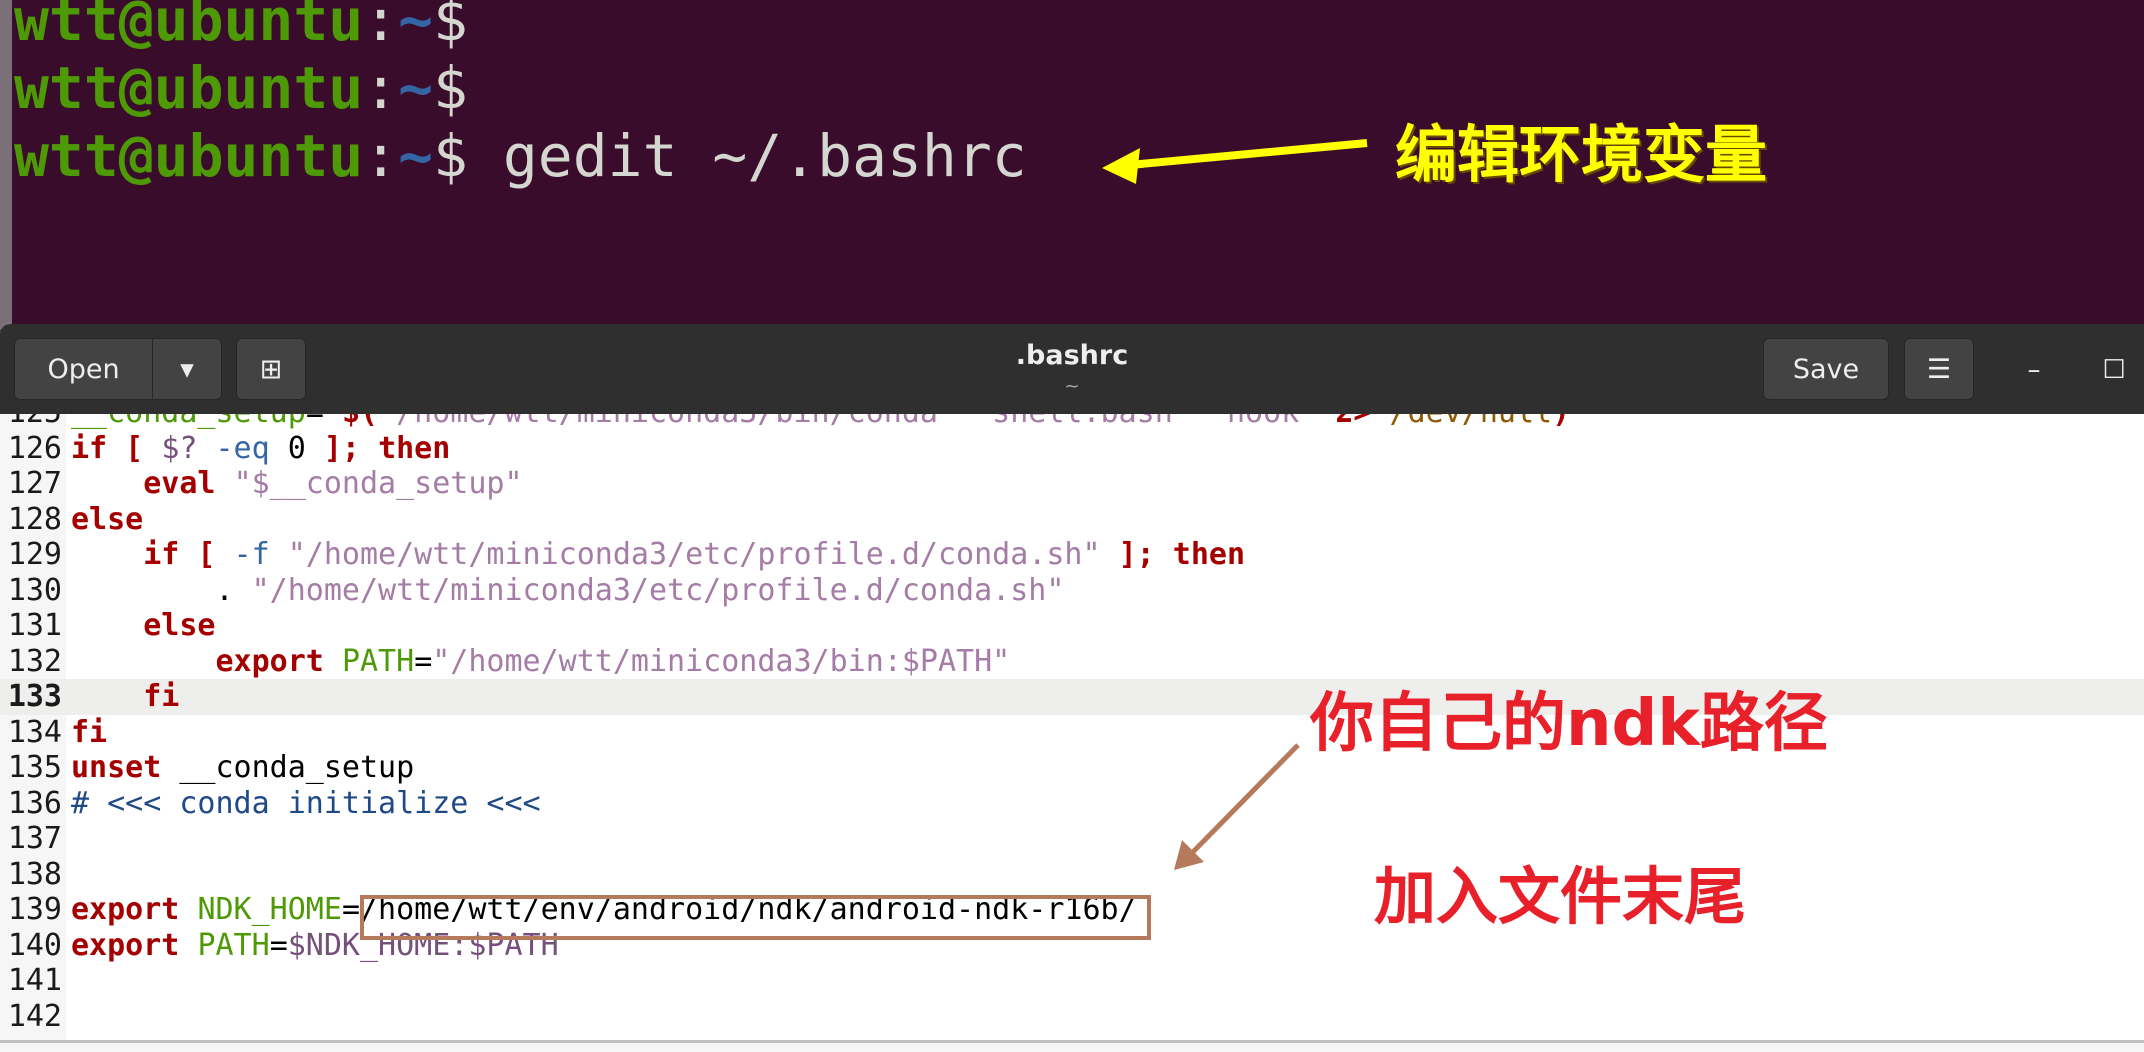  What do you see at coordinates (1560, 896) in the screenshot?
I see `annotation-append-end: 加入文件末尾` at bounding box center [1560, 896].